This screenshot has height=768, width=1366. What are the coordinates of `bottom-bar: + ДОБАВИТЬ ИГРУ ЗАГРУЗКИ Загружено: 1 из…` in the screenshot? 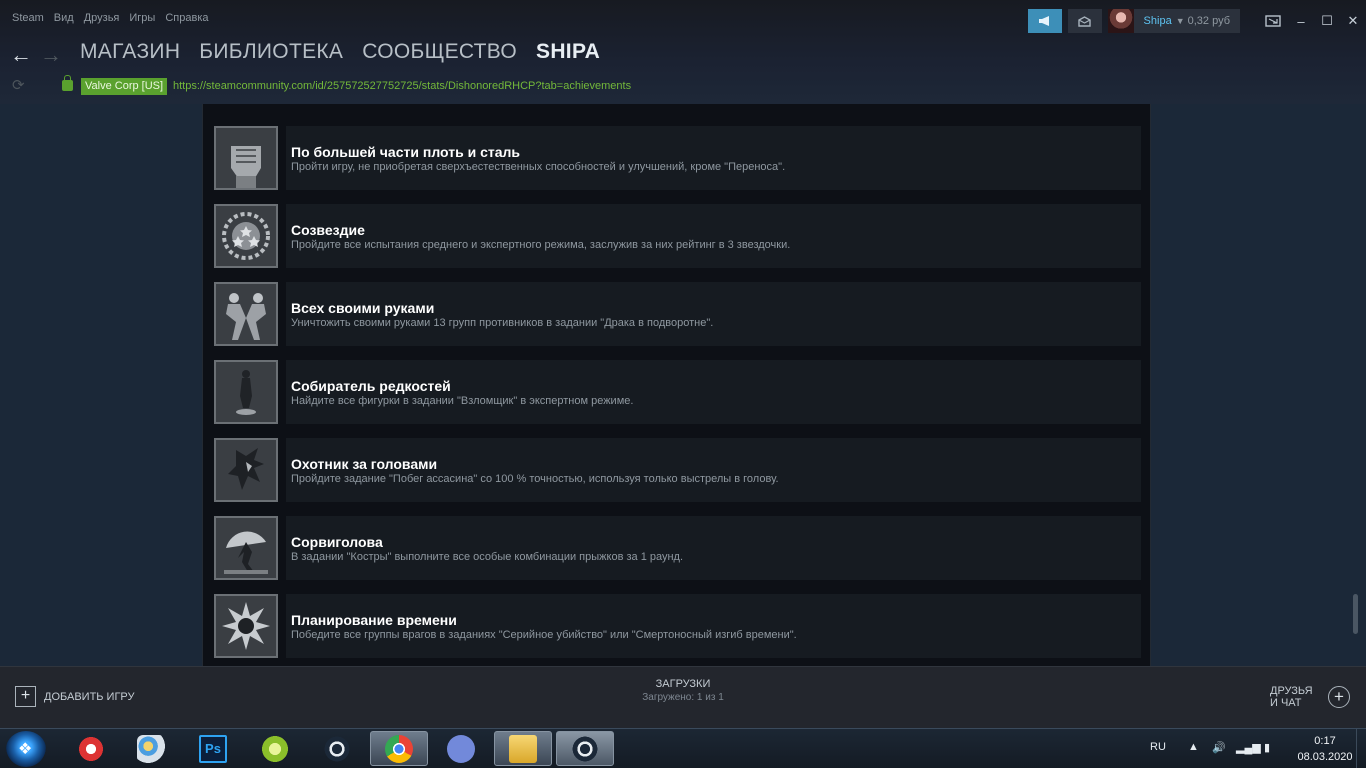 It's located at (683, 697).